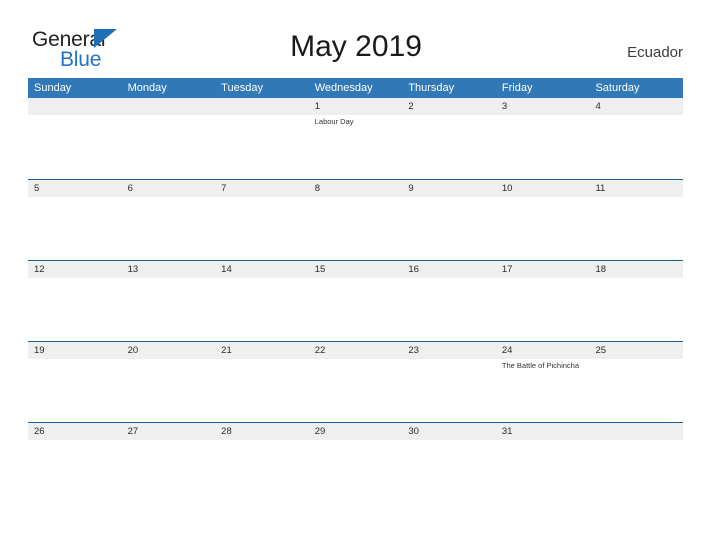  Describe the element at coordinates (320, 431) in the screenshot. I see `day-number: 29` at that location.